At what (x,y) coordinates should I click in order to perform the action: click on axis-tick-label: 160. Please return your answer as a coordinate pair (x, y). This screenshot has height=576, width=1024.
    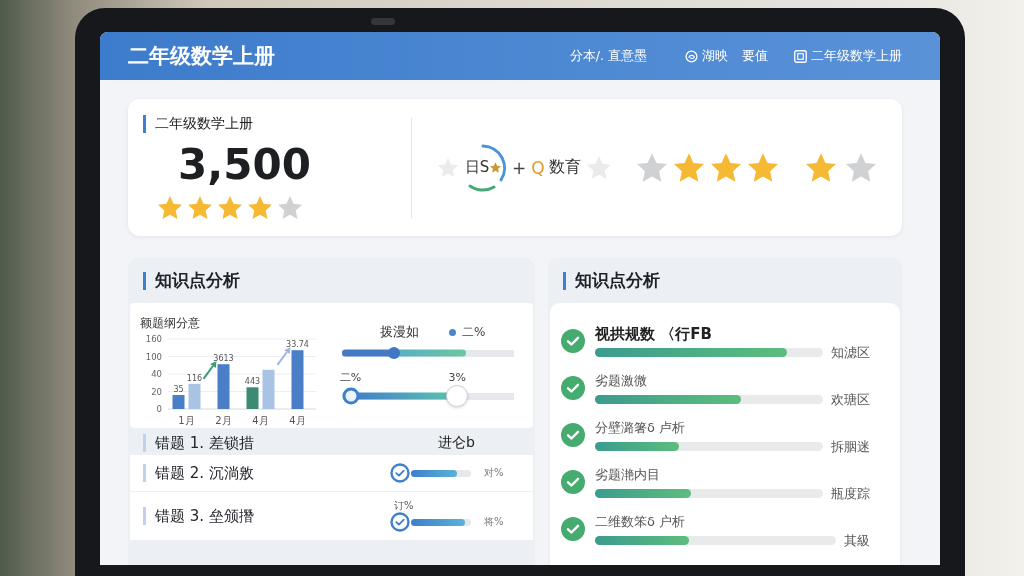
    Looking at the image, I should click on (153, 339).